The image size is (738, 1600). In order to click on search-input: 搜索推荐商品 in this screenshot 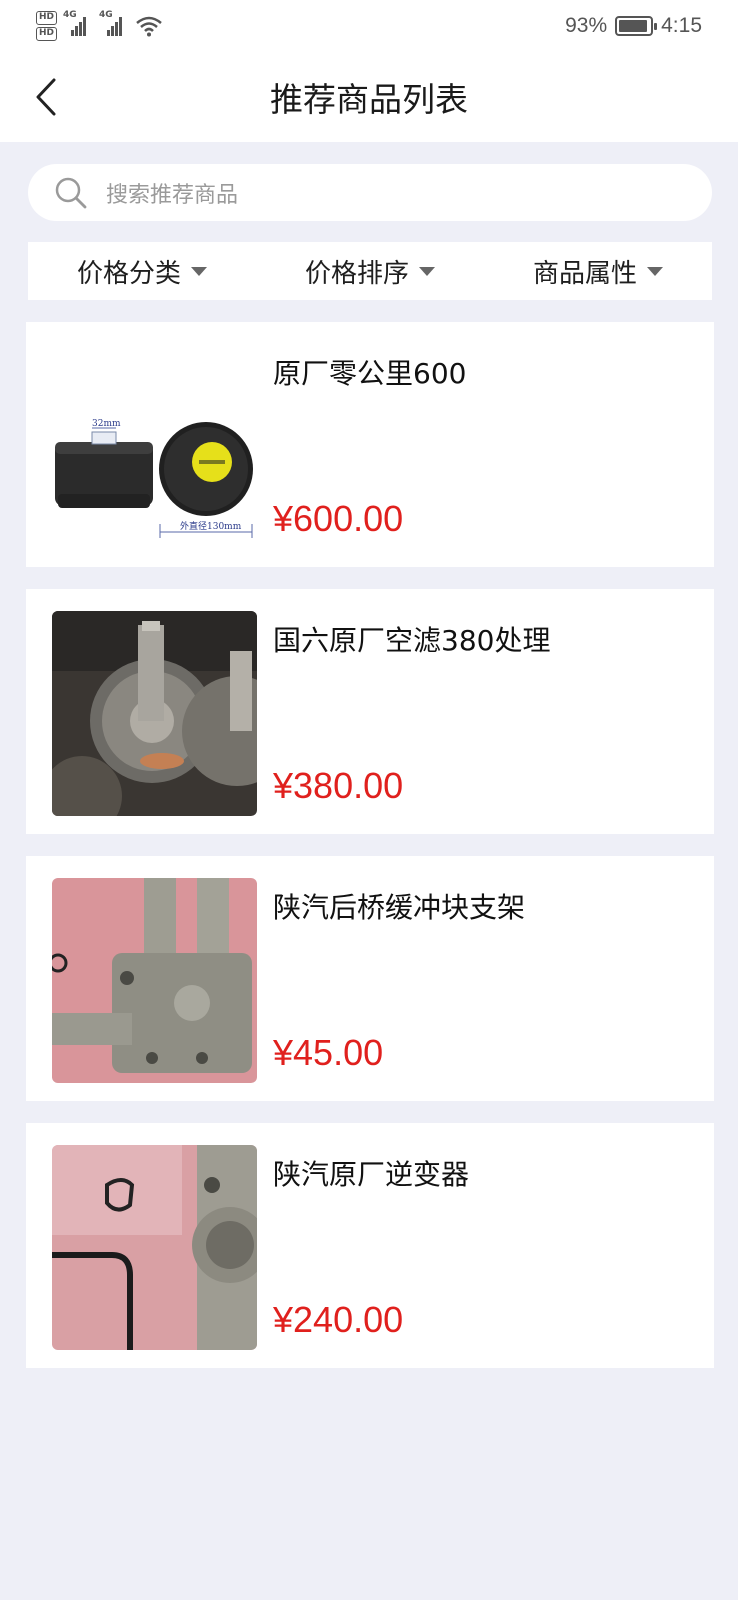, I will do `click(172, 193)`.